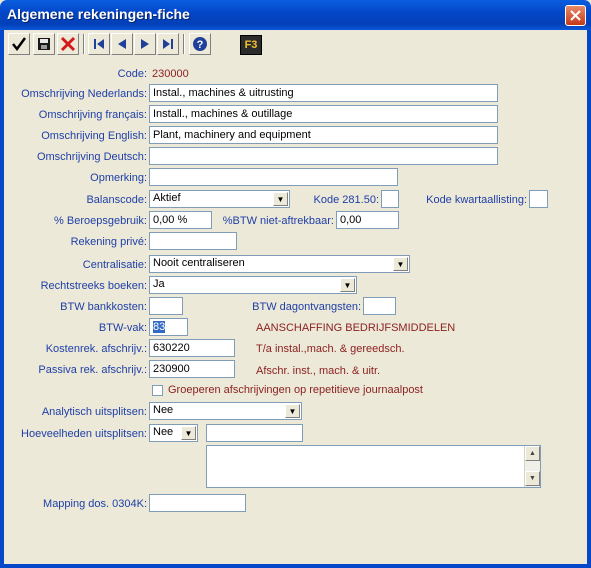 The image size is (591, 568). What do you see at coordinates (192, 369) in the screenshot?
I see `passiva-afschrijv-input: 230900` at bounding box center [192, 369].